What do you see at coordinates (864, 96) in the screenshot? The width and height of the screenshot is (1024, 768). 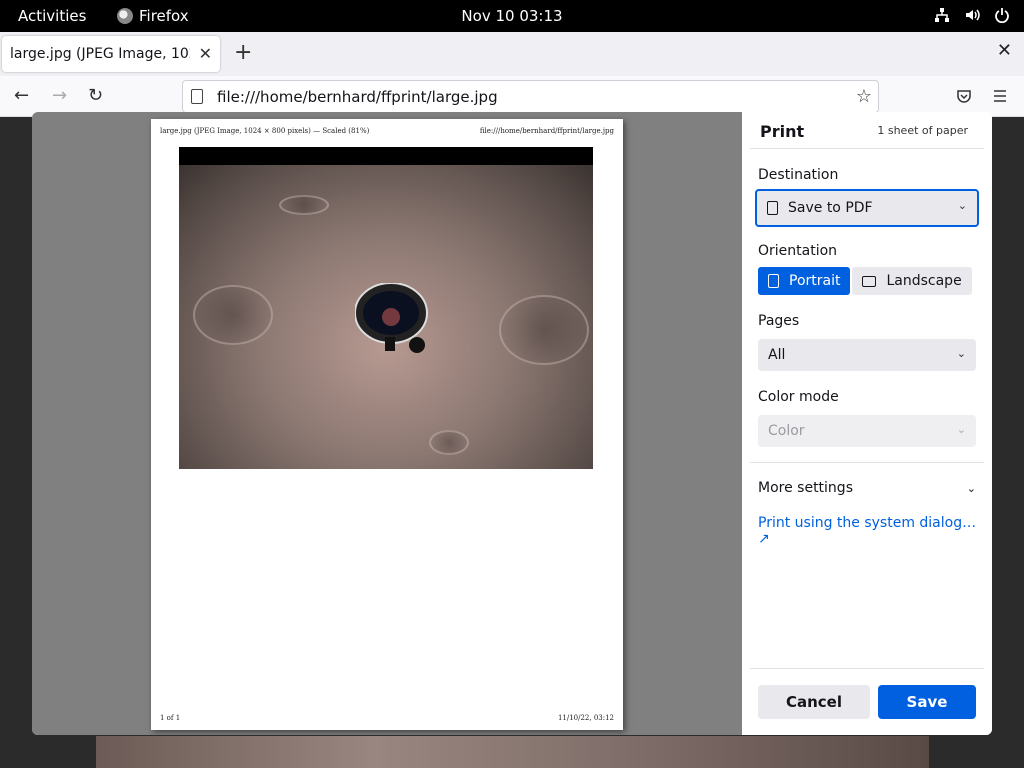 I see `bookmark-star-icon: ☆` at bounding box center [864, 96].